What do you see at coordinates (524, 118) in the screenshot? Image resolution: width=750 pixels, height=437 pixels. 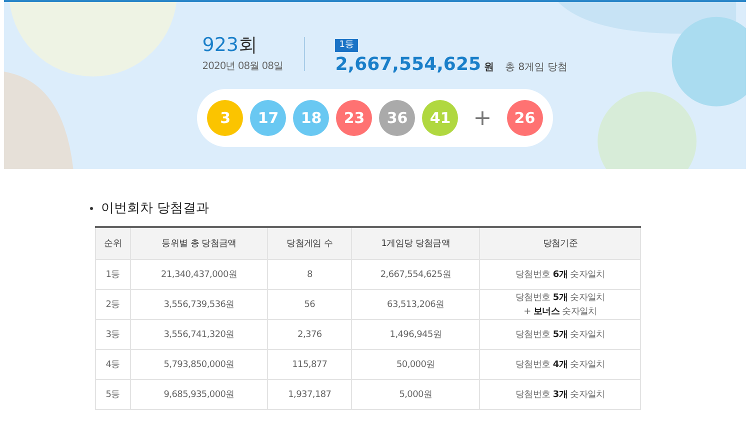 I see `bonus-ball: 26` at bounding box center [524, 118].